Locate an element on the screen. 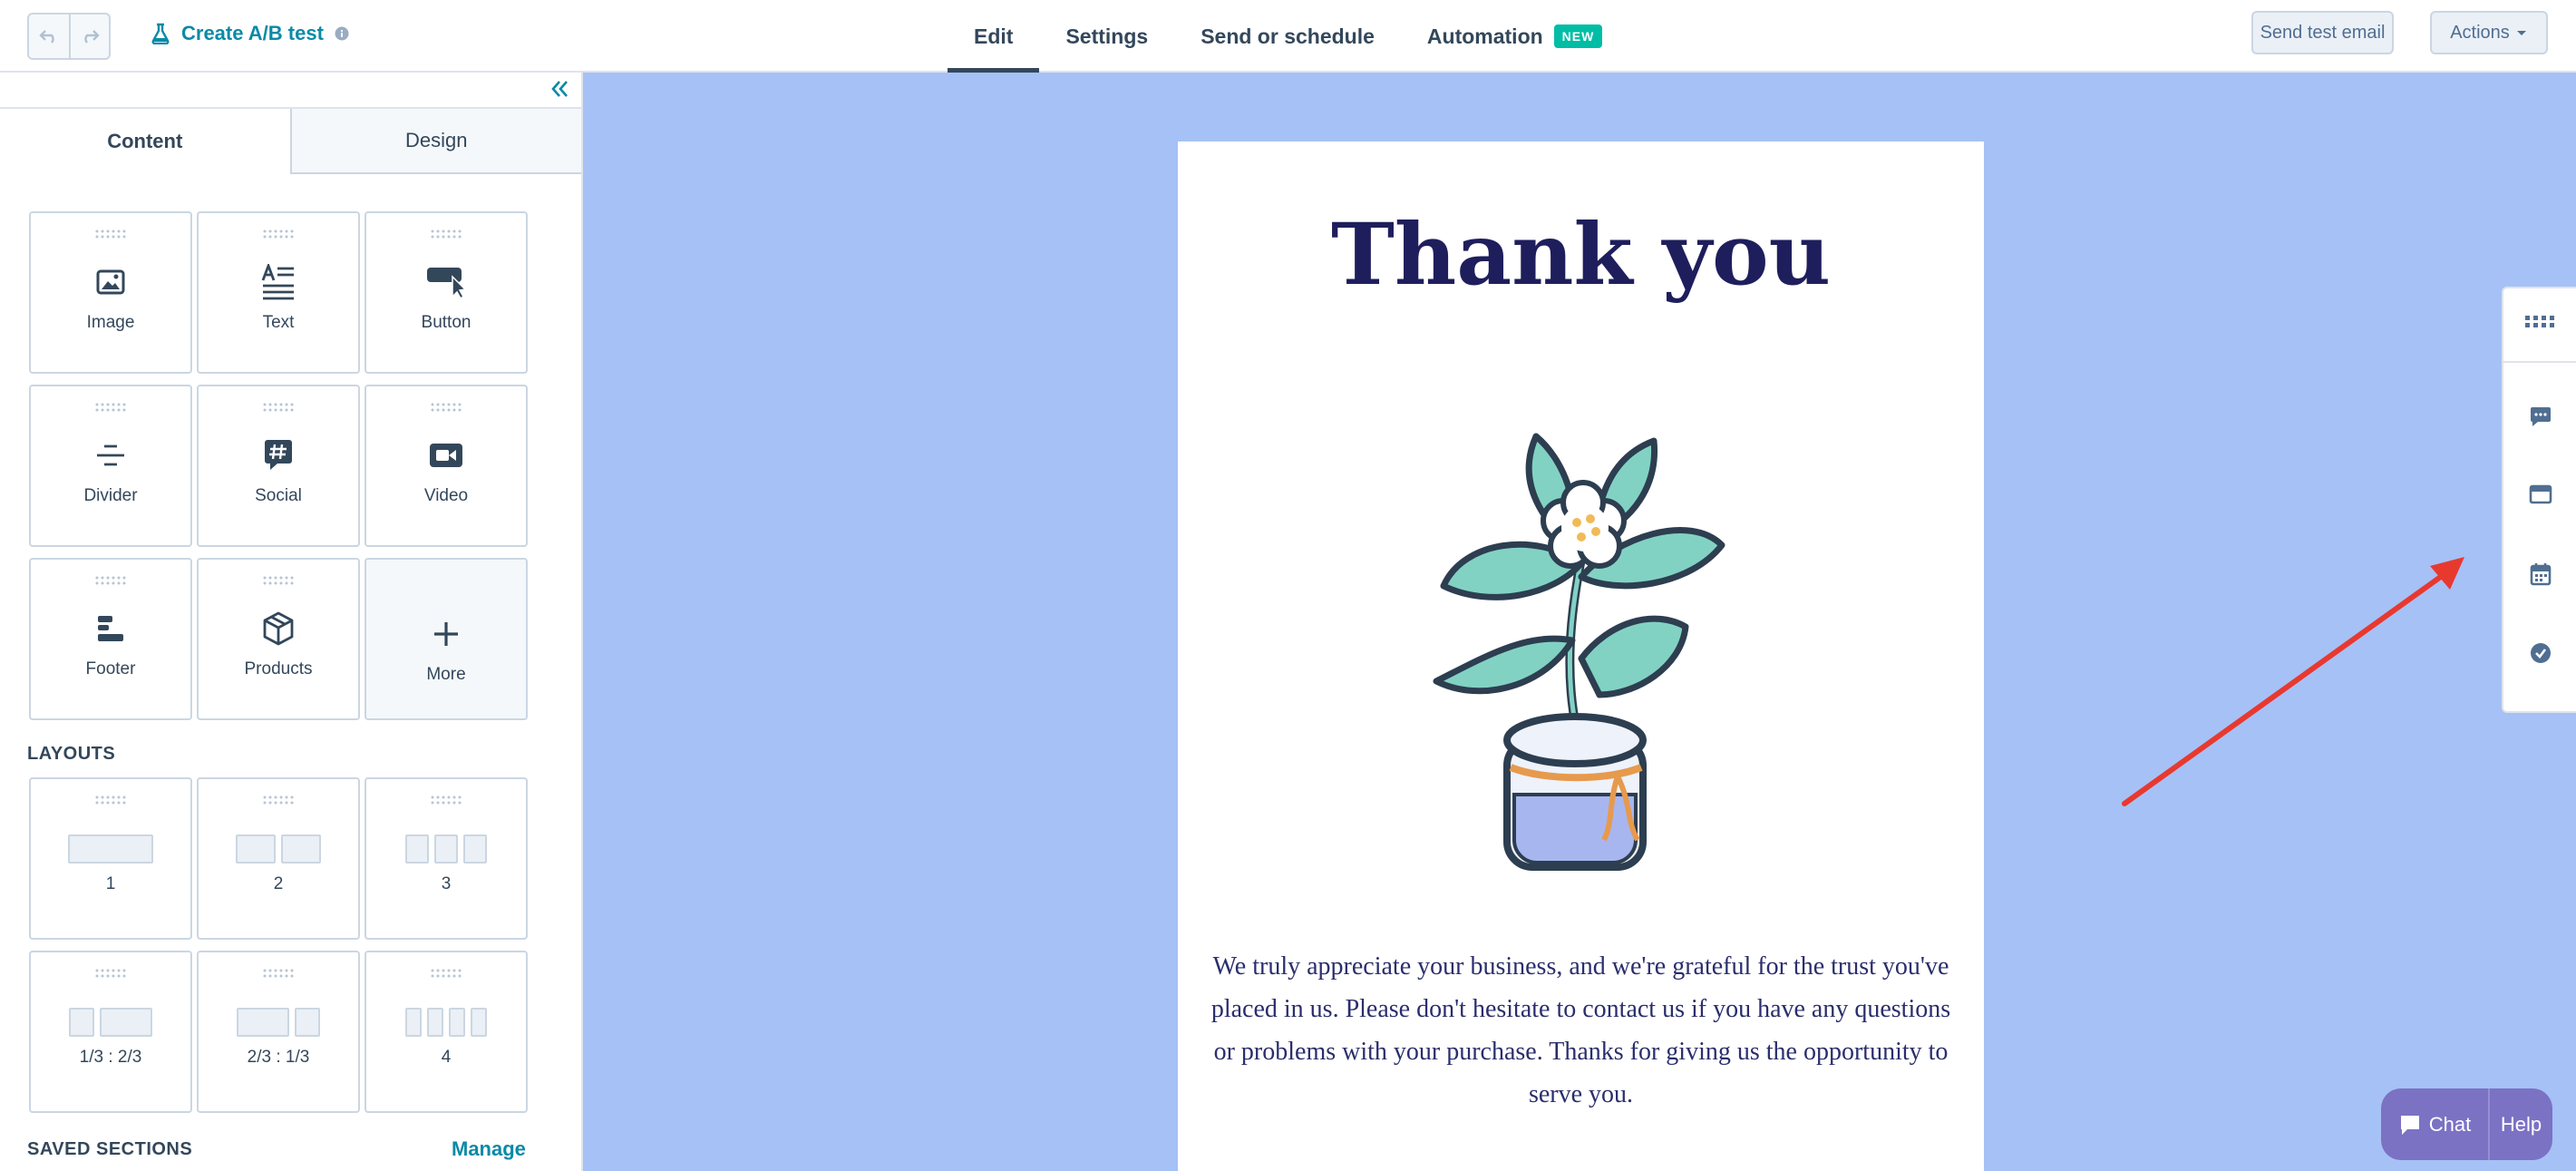 The image size is (2576, 1171). annotation-arrow is located at coordinates (2293, 681).